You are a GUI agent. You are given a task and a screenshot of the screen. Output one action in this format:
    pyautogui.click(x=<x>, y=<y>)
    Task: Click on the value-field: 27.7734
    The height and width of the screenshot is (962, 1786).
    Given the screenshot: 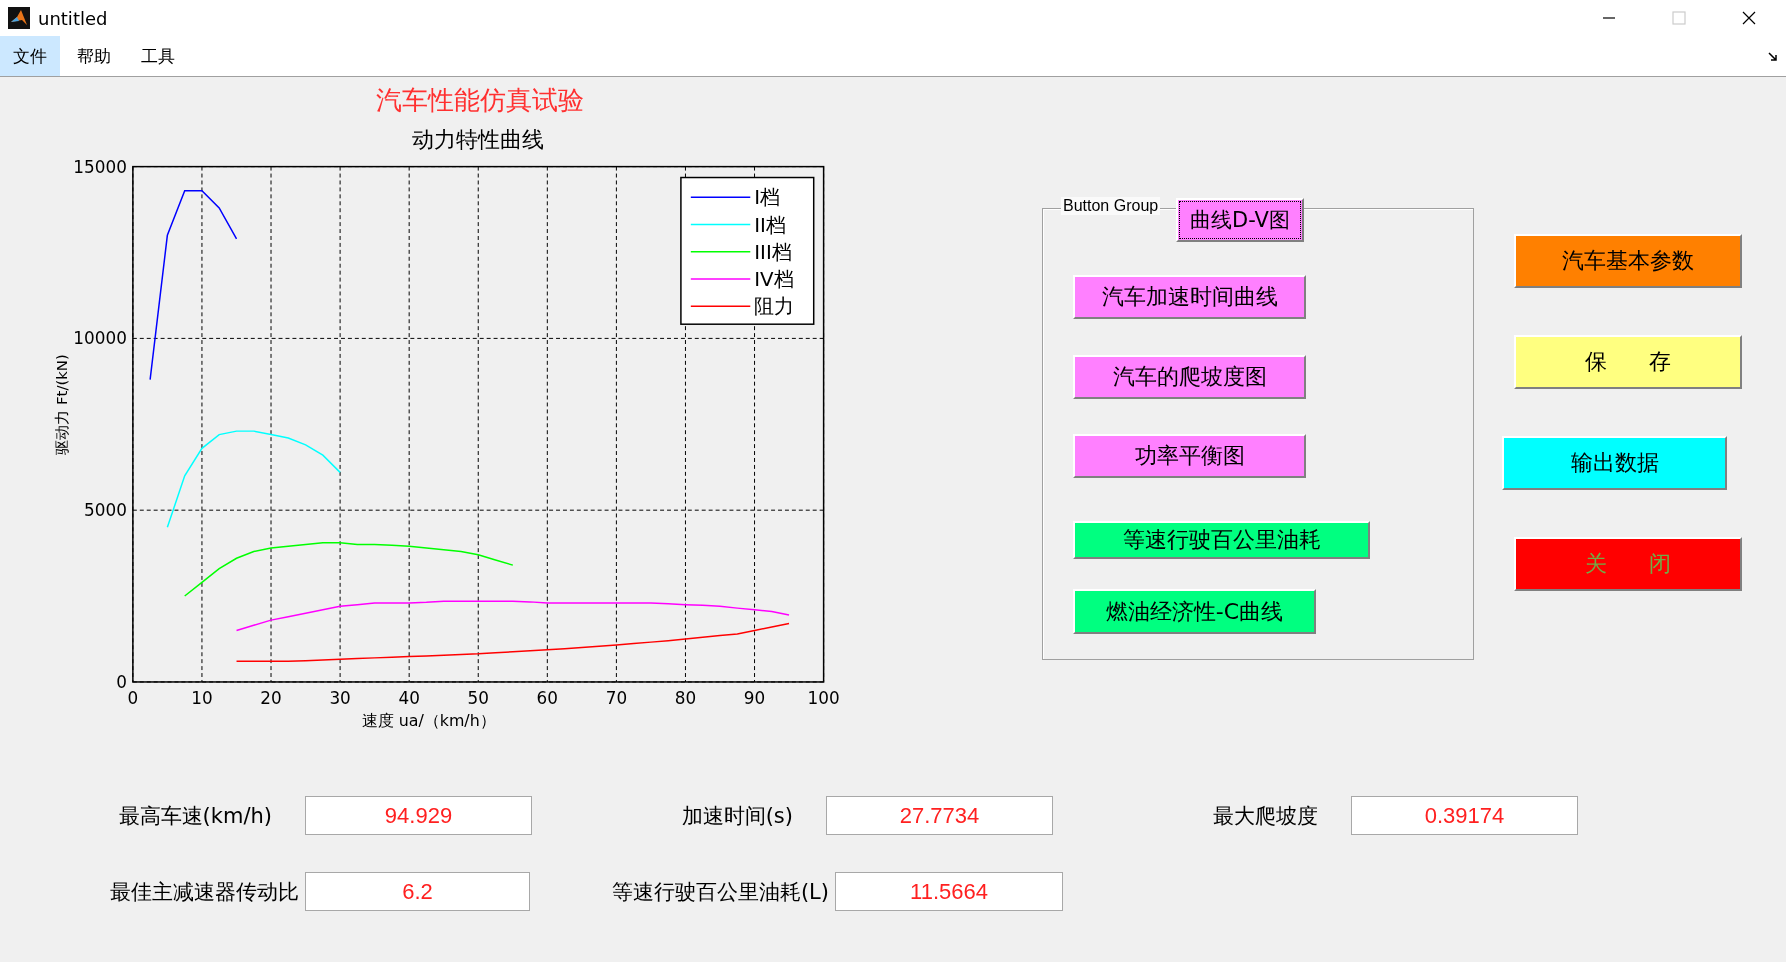 What is the action you would take?
    pyautogui.click(x=939, y=815)
    